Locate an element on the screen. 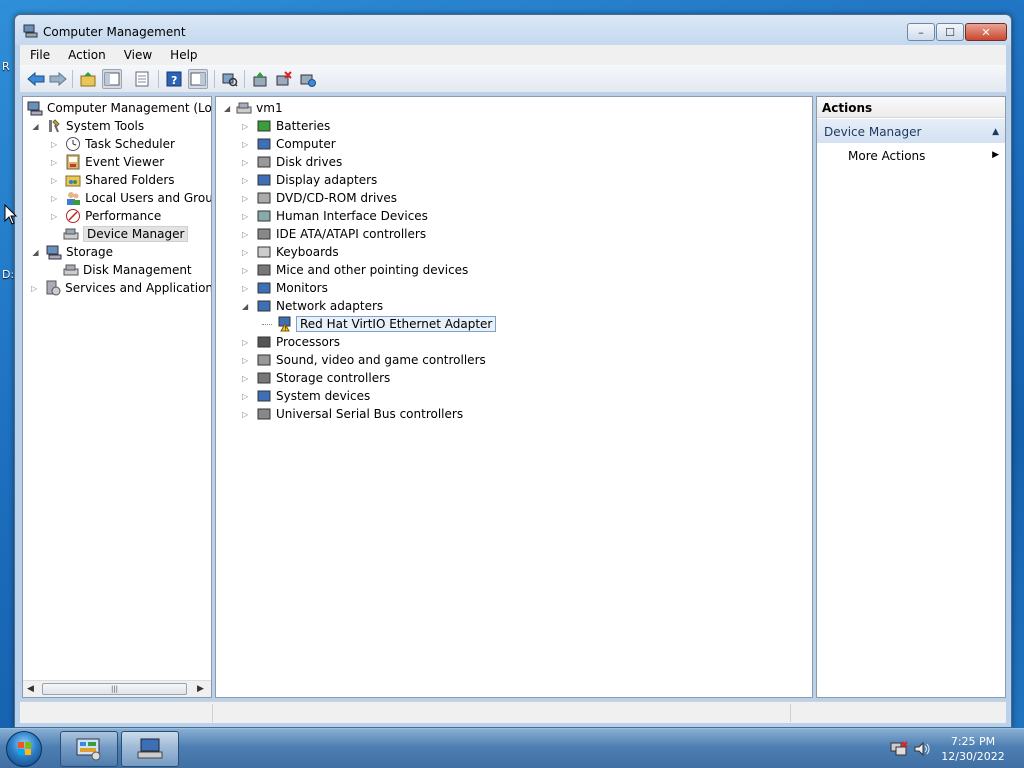 This screenshot has height=768, width=1024. title-bar: Computer Management – ☐ ✕ is located at coordinates (513, 30).